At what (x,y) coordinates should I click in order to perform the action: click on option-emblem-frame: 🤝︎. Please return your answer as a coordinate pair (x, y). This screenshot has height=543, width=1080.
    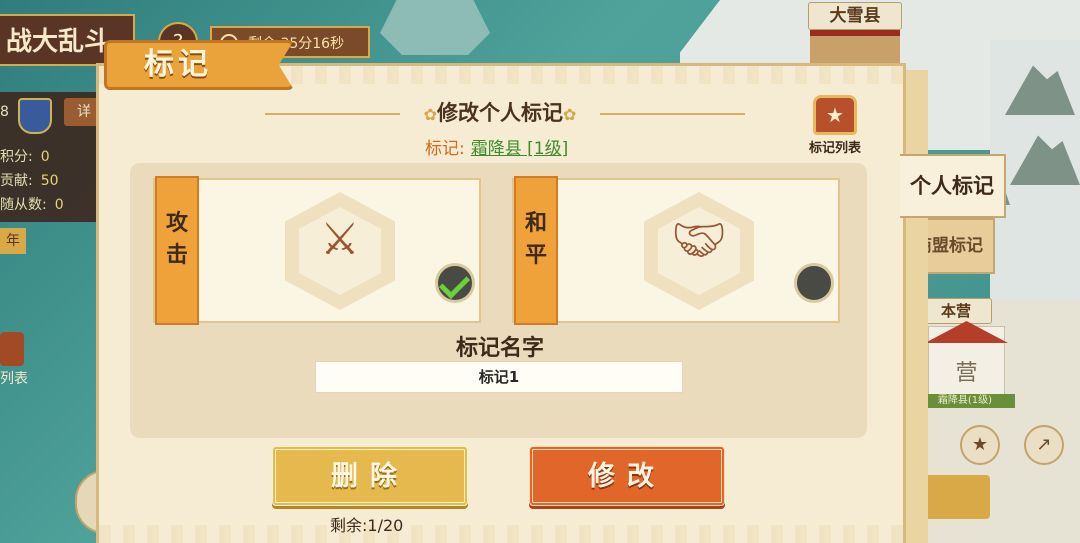
    Looking at the image, I should click on (699, 251).